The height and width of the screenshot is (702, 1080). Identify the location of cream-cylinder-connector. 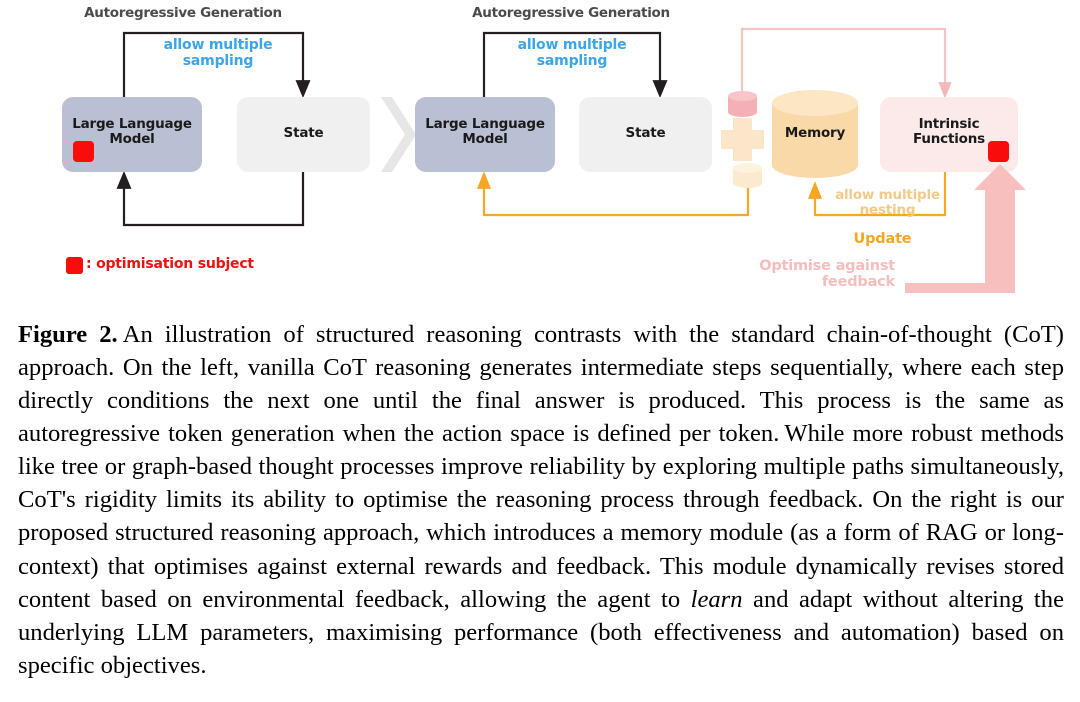
(747, 175).